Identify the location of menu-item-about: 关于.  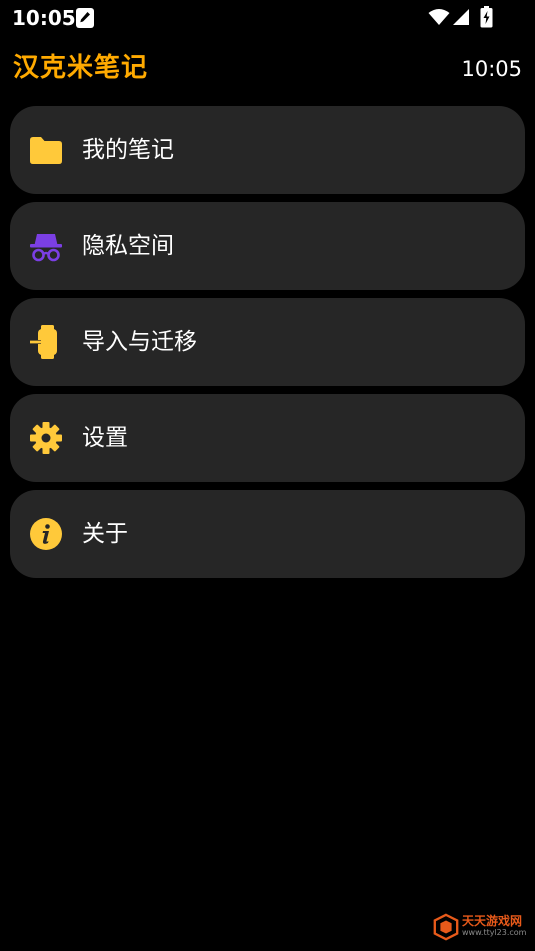
(267, 534).